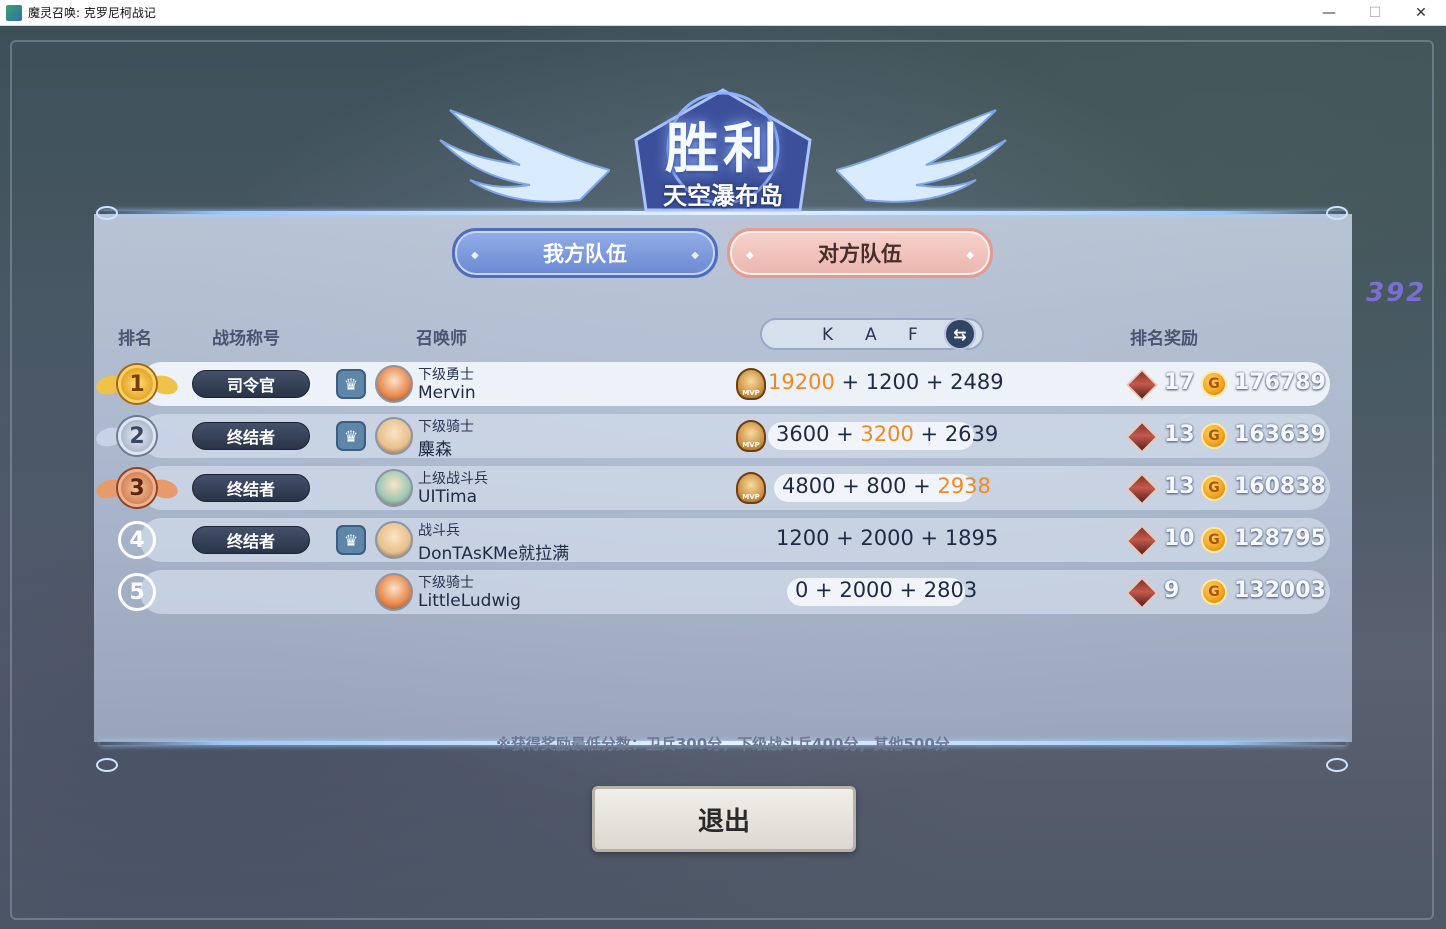 The height and width of the screenshot is (929, 1446). What do you see at coordinates (1179, 382) in the screenshot?
I see `reward-box-count: 17` at bounding box center [1179, 382].